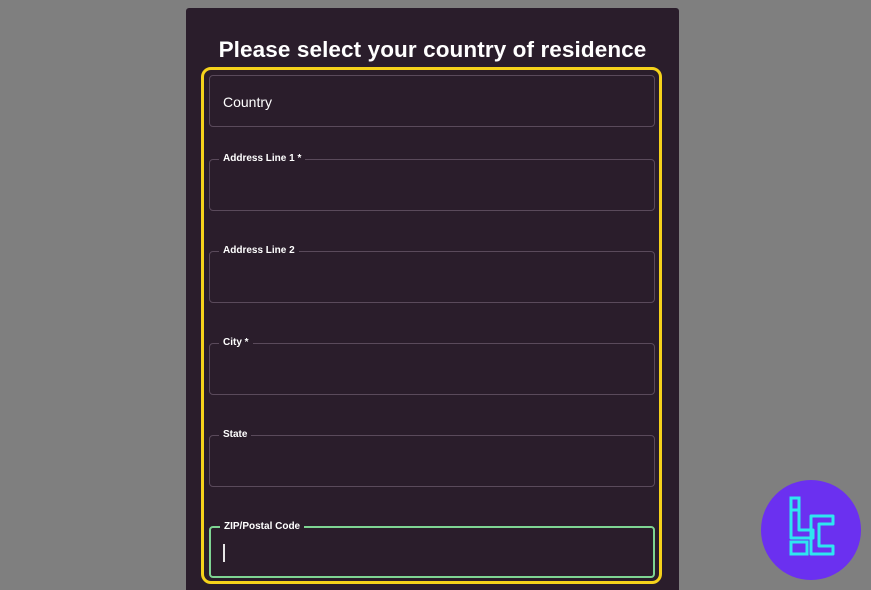  Describe the element at coordinates (224, 553) in the screenshot. I see `text-caret` at that location.